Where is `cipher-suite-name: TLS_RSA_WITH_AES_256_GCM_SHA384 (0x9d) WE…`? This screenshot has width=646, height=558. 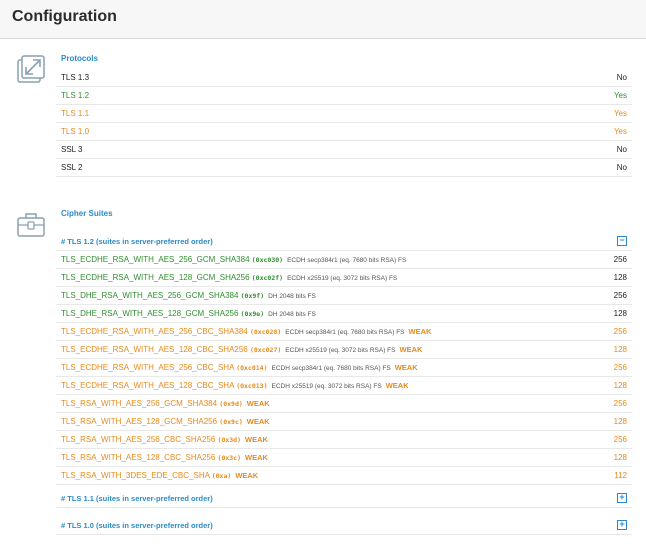
cipher-suite-name: TLS_RSA_WITH_AES_256_GCM_SHA384 (0x9d) WE… is located at coordinates (165, 404).